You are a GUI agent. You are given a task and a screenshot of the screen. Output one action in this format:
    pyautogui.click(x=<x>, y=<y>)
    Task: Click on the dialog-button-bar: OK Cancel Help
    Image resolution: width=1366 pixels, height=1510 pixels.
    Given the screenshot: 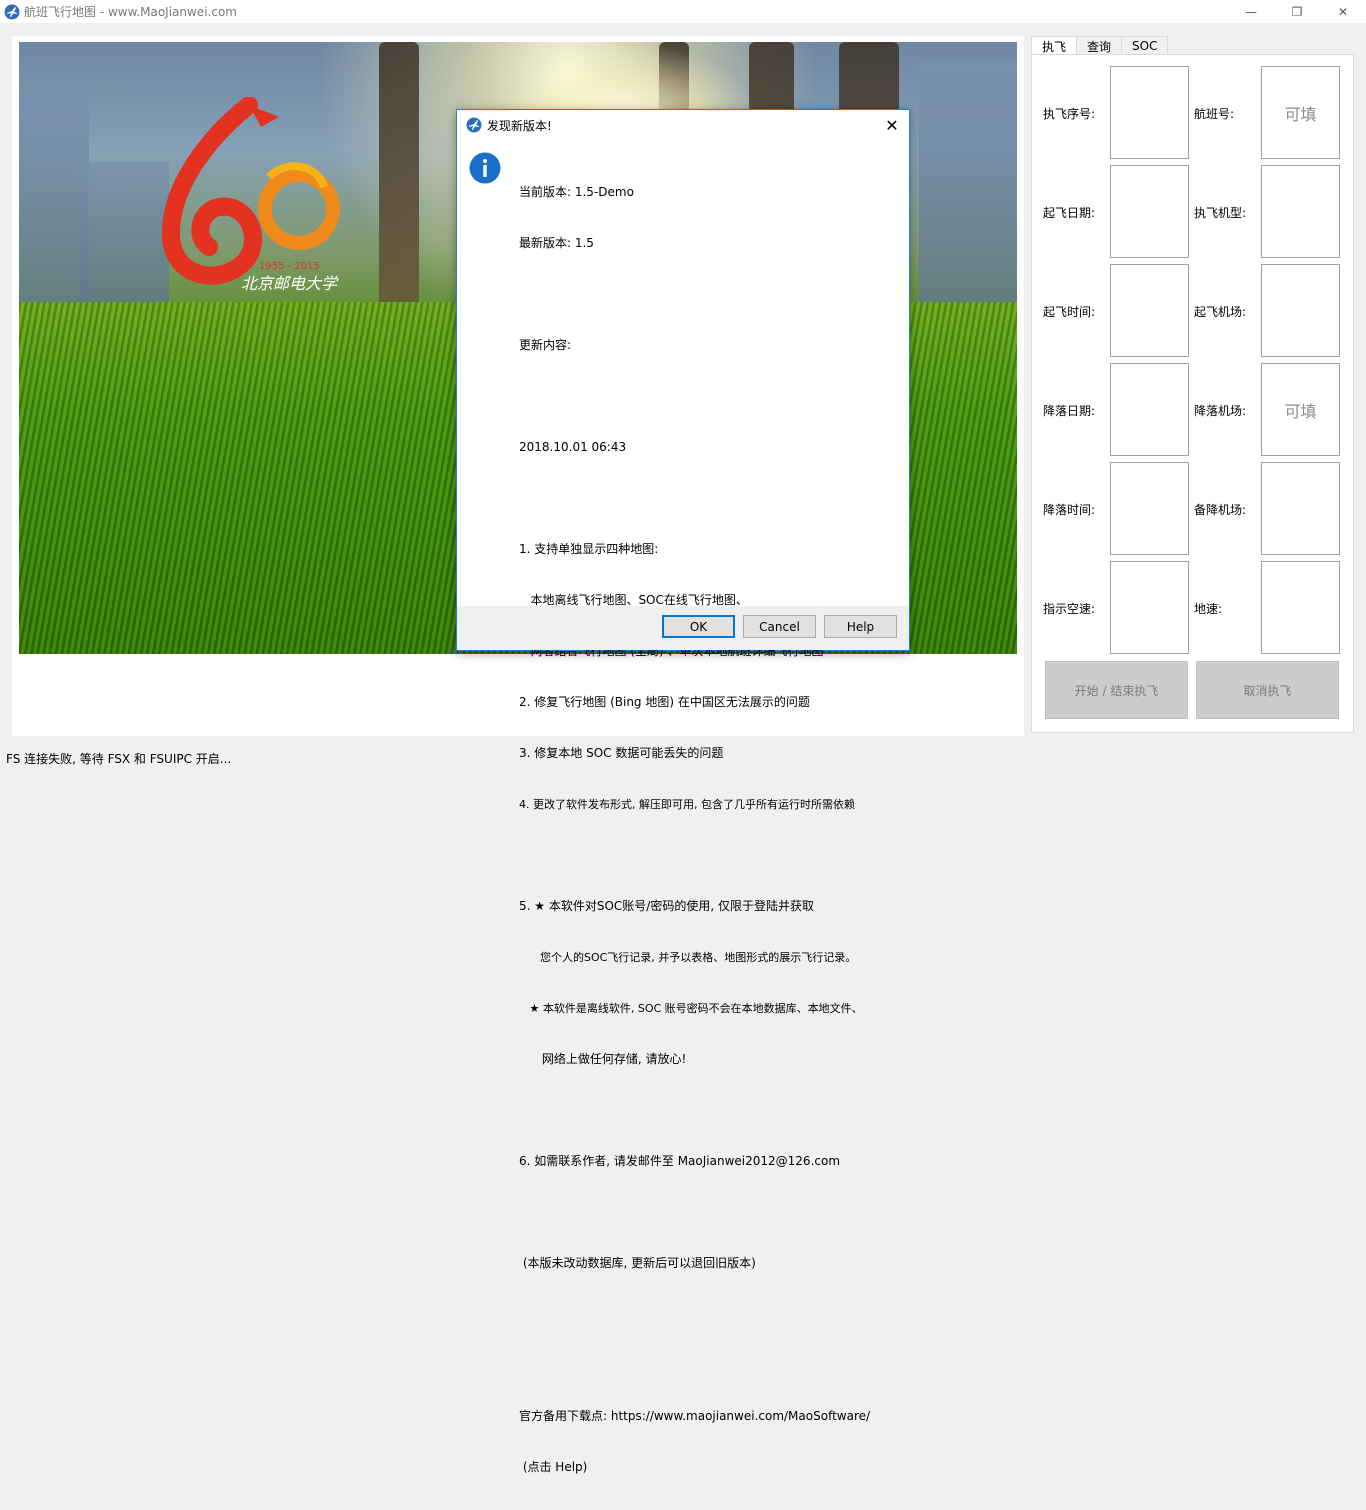 What is the action you would take?
    pyautogui.click(x=683, y=628)
    